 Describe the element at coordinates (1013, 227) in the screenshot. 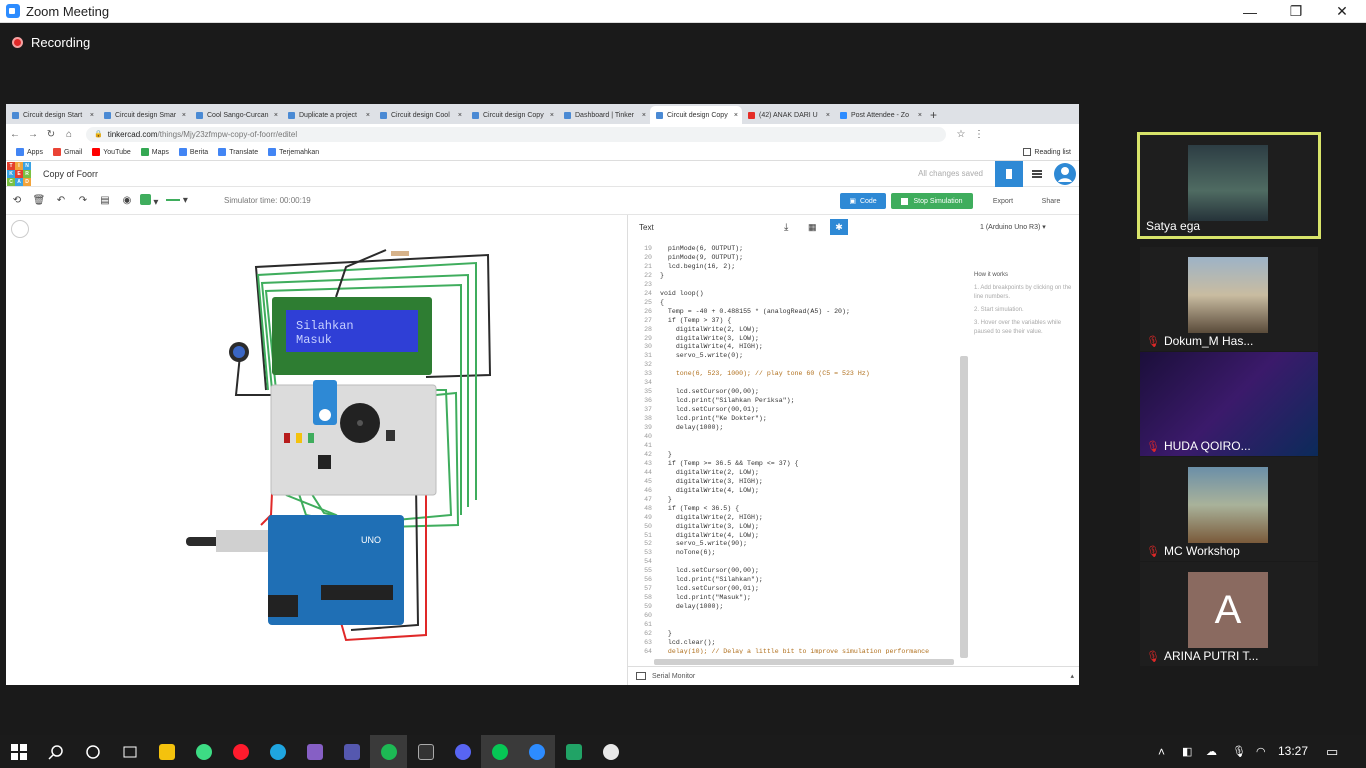

I see `board-select: 1 (Arduino Uno R3) ▾` at that location.